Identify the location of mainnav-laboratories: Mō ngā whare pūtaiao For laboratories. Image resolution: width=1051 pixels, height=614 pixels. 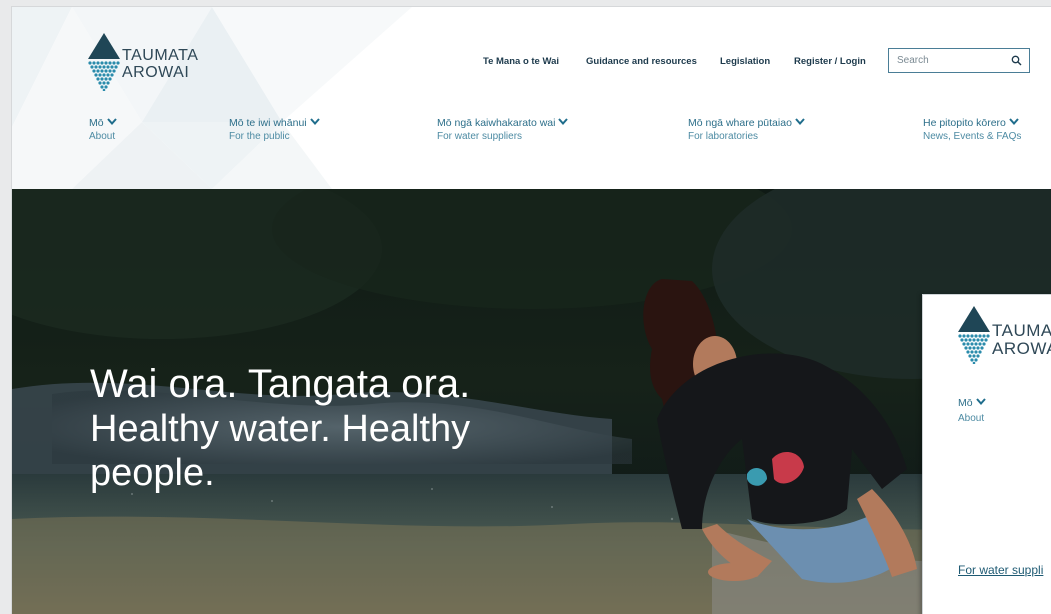
(746, 130).